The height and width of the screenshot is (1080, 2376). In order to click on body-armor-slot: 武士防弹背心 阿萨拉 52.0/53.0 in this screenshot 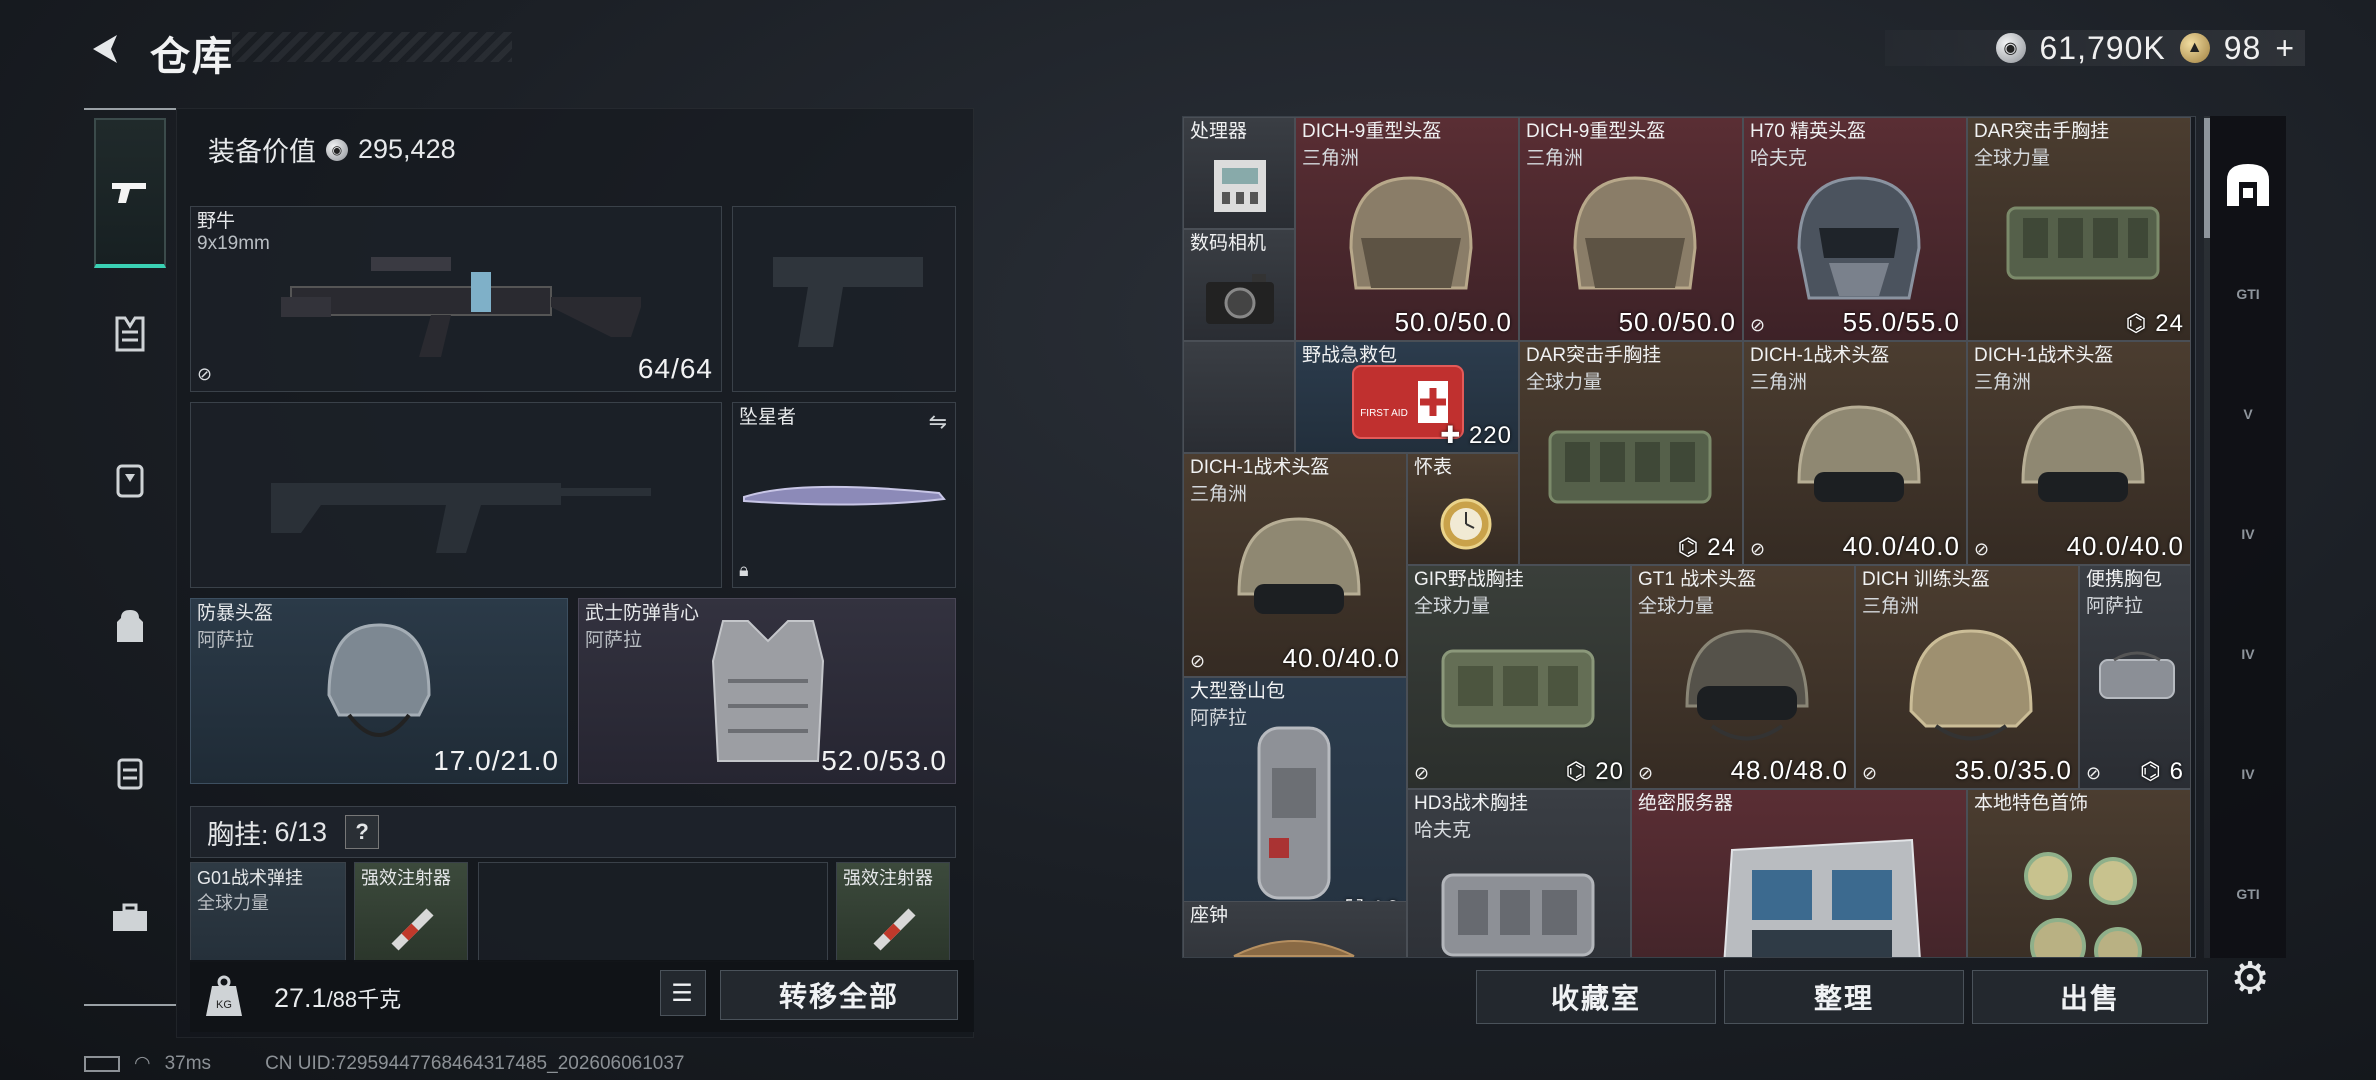, I will do `click(767, 691)`.